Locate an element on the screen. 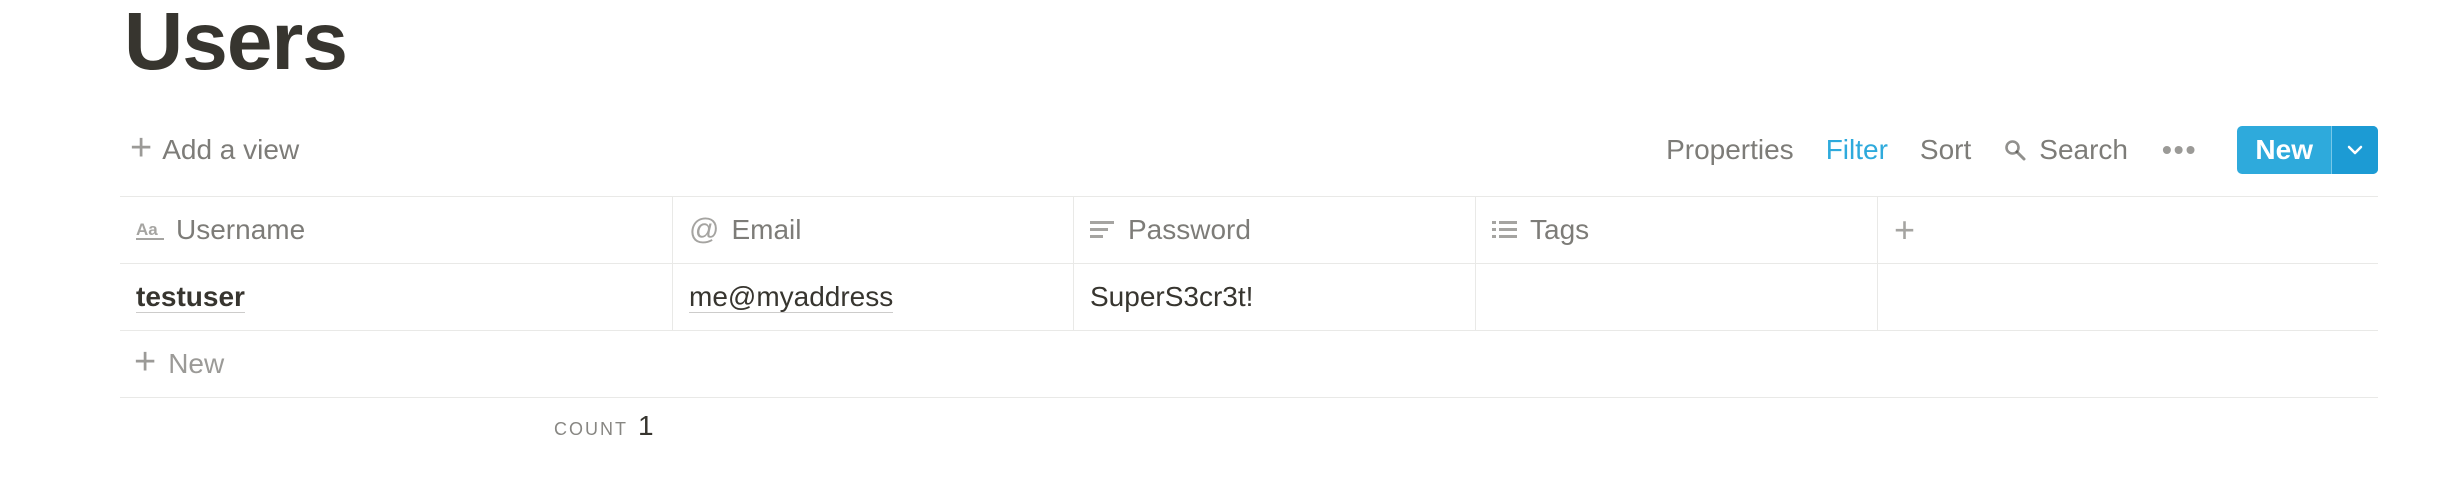  chevron-down-icon is located at coordinates (2355, 150).